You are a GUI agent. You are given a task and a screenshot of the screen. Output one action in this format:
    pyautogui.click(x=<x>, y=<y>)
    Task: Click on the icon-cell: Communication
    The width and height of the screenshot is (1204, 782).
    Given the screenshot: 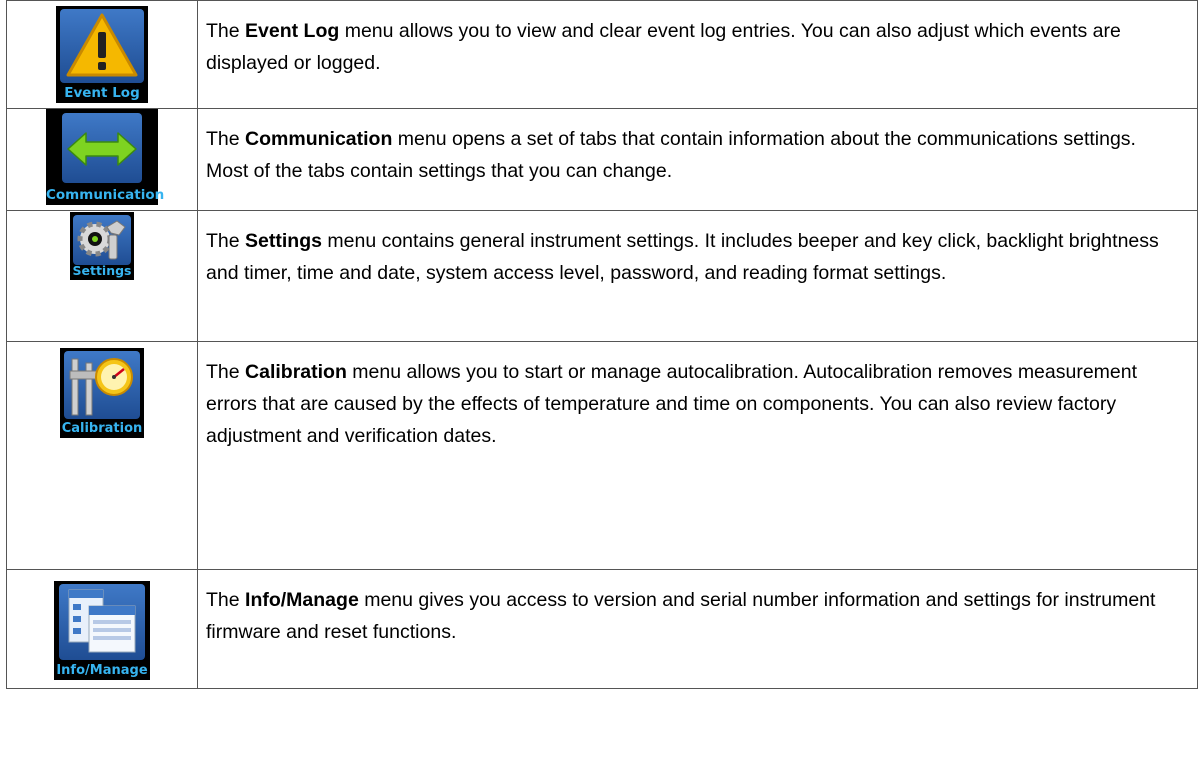 What is the action you would take?
    pyautogui.click(x=102, y=159)
    